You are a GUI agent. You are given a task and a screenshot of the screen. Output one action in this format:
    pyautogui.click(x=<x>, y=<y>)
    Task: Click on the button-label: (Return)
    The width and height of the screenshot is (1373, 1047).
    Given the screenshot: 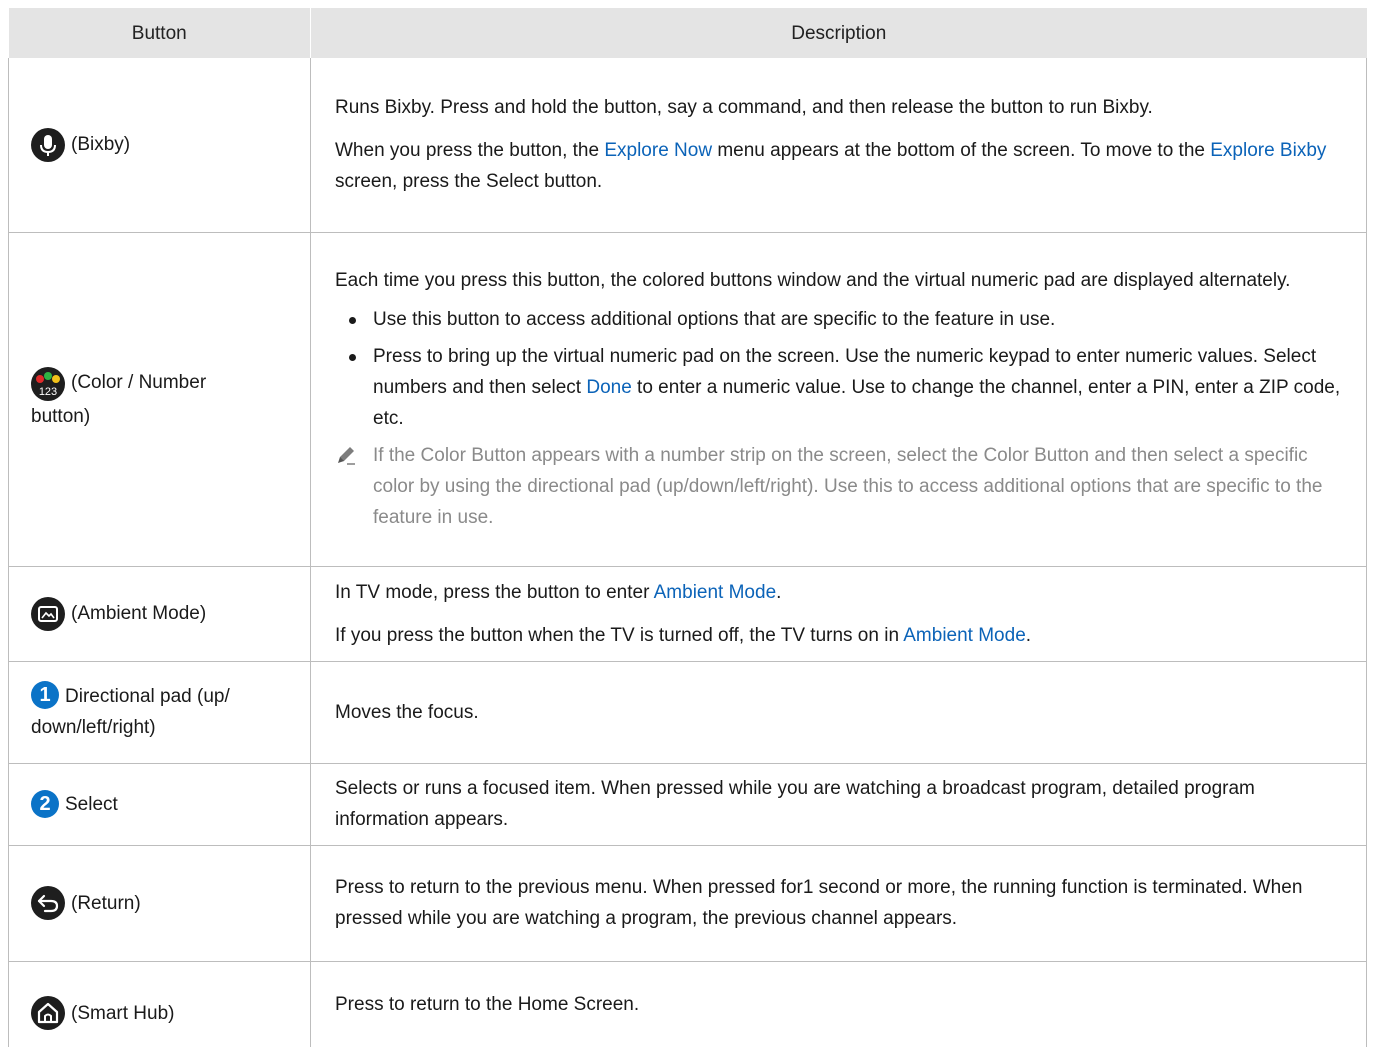 What is the action you would take?
    pyautogui.click(x=106, y=903)
    